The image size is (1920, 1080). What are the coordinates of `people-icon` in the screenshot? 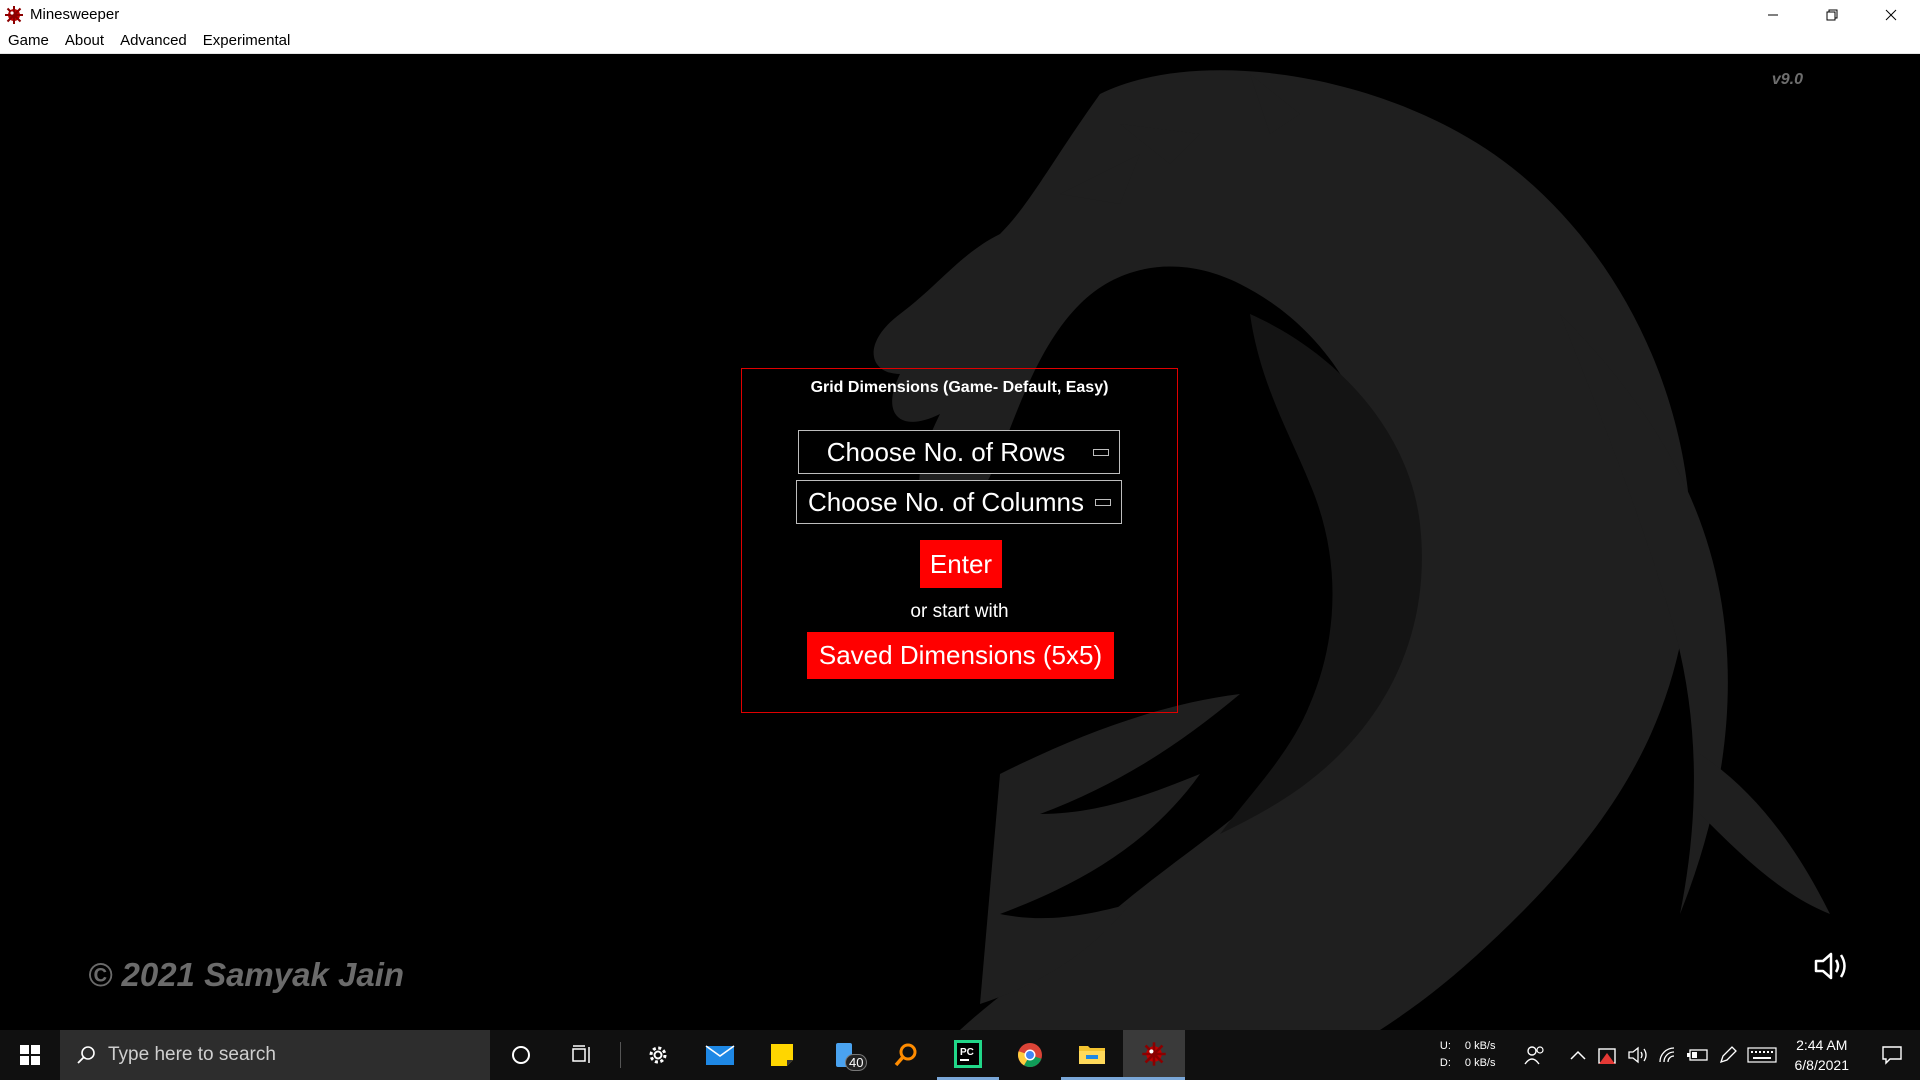 It's located at (1533, 1055).